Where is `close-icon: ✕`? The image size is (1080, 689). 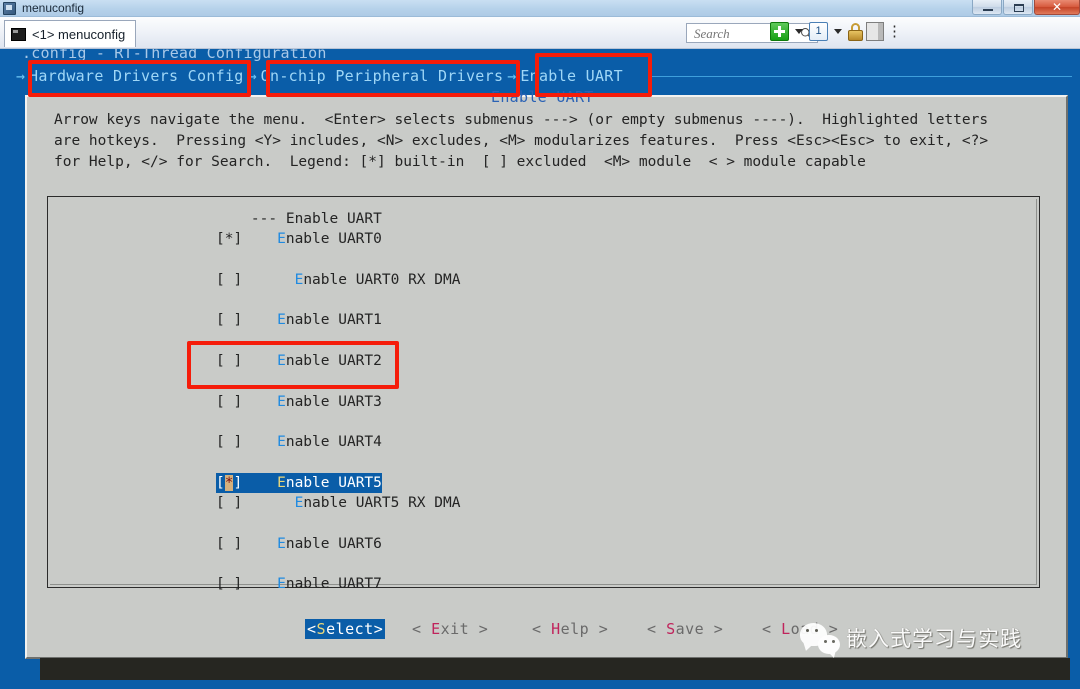 close-icon: ✕ is located at coordinates (1057, 7).